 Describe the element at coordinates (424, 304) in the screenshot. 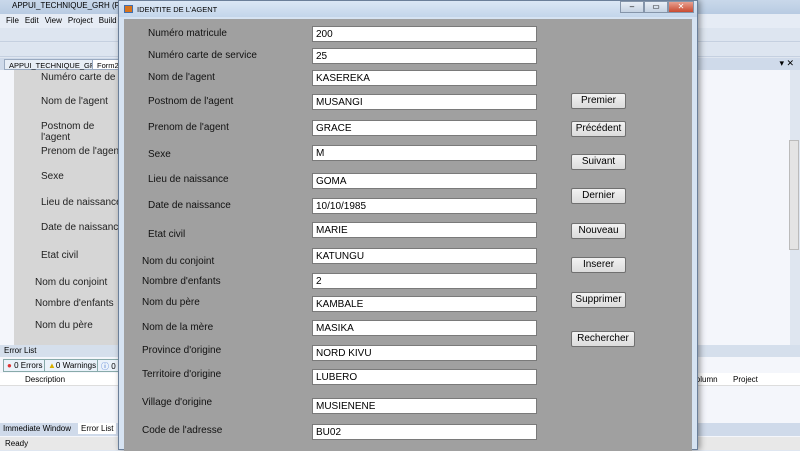

I see `pere-input: KAMBALE` at that location.